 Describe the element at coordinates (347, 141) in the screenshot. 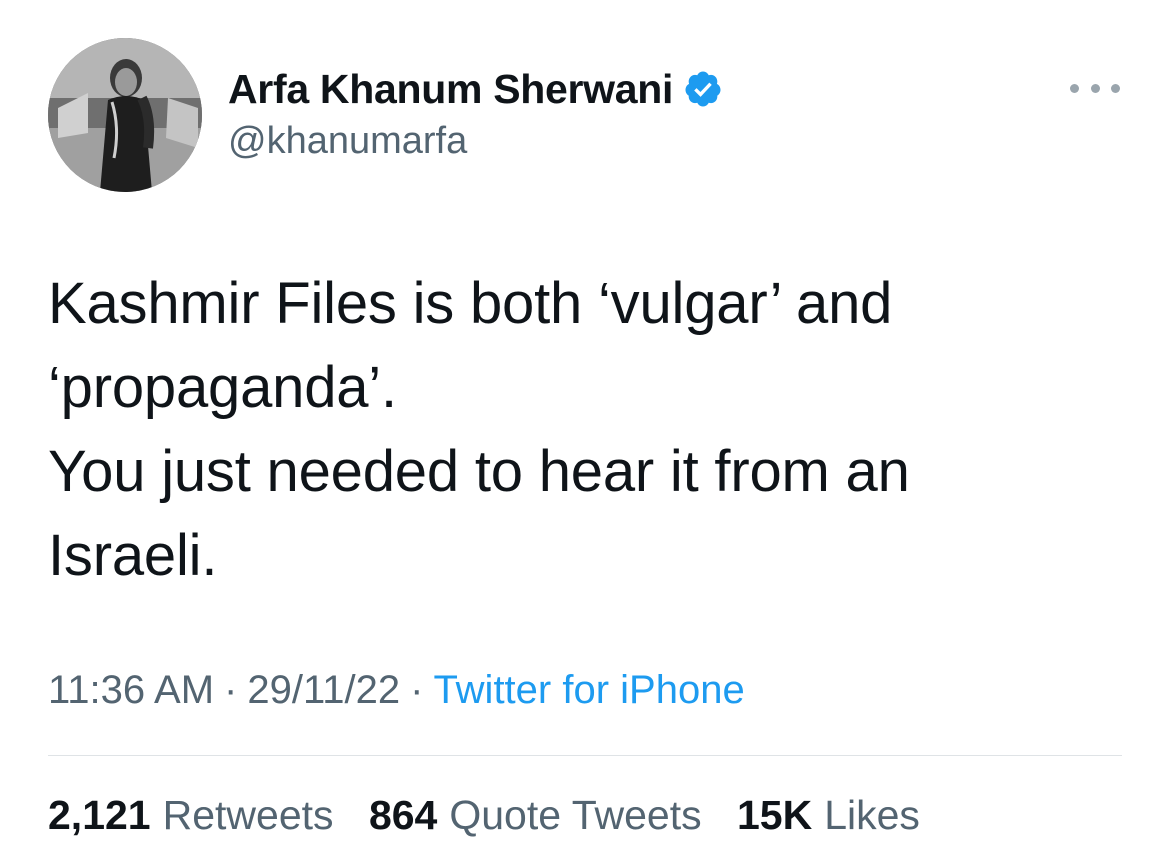

I see `user-handle: @khanumarfa` at that location.